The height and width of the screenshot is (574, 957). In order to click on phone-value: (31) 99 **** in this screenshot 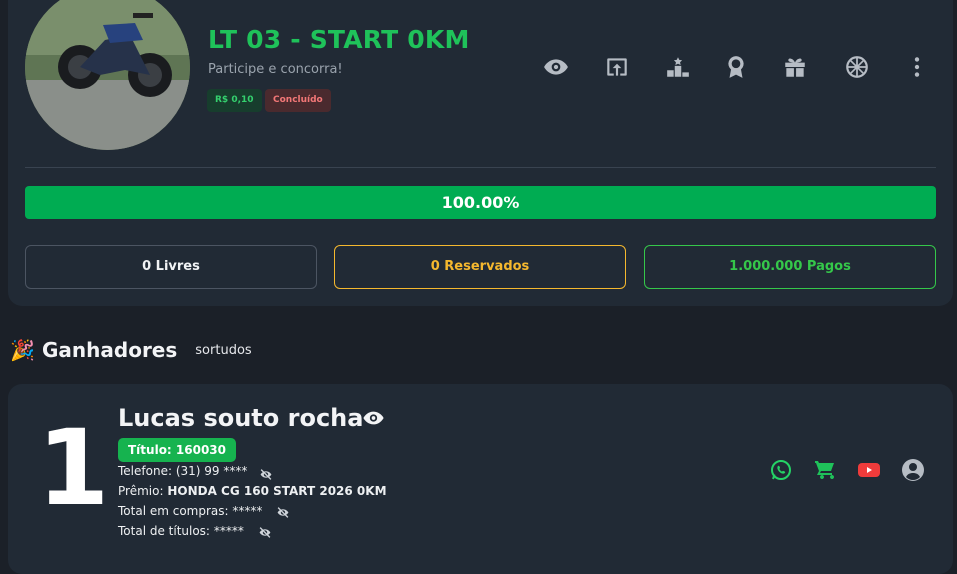, I will do `click(211, 471)`.